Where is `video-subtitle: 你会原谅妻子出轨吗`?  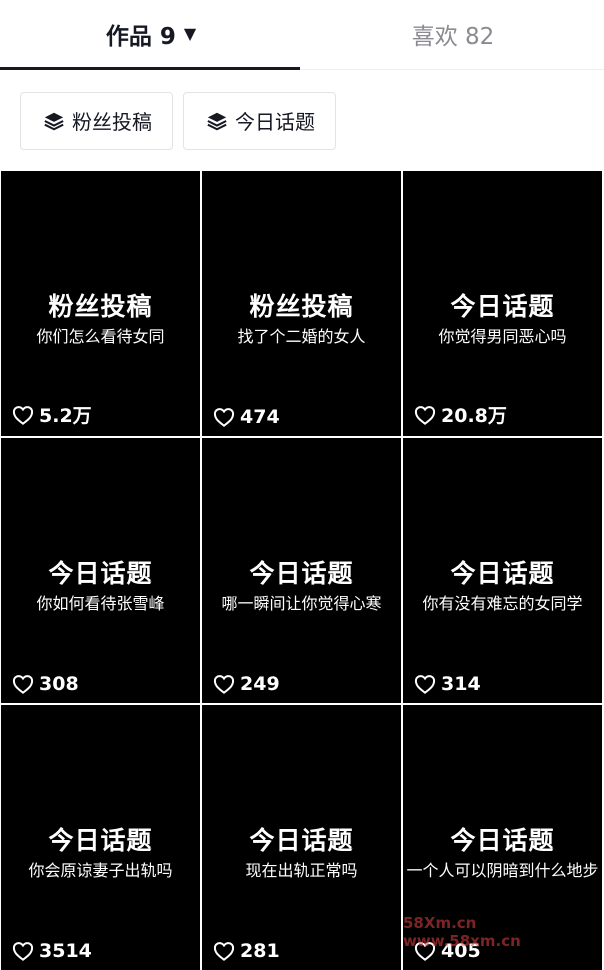 video-subtitle: 你会原谅妻子出轨吗 is located at coordinates (100, 870).